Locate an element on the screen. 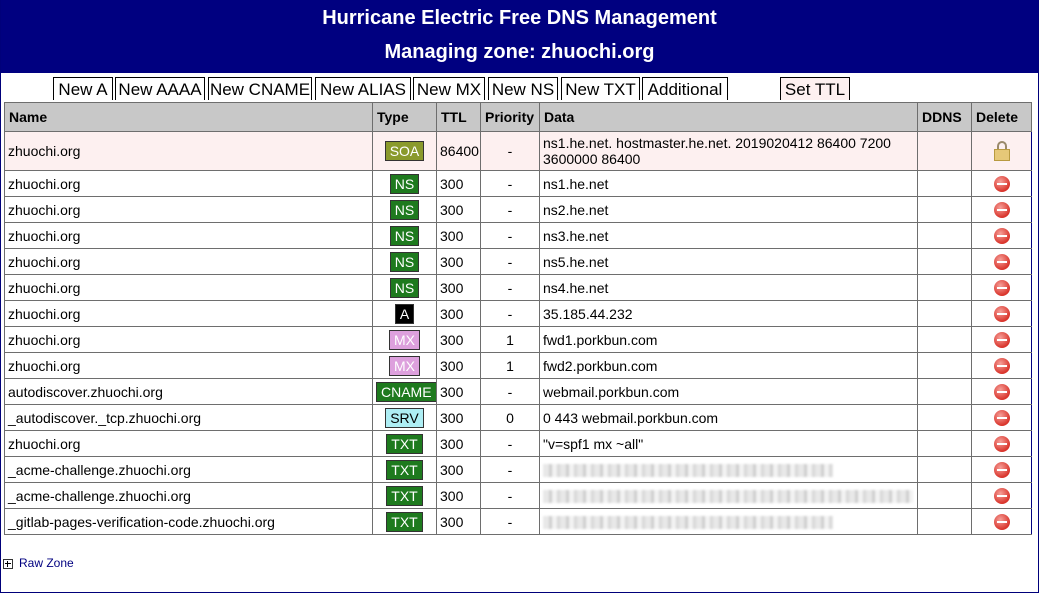 This screenshot has width=1039, height=594. record-type-badge: A is located at coordinates (404, 313).